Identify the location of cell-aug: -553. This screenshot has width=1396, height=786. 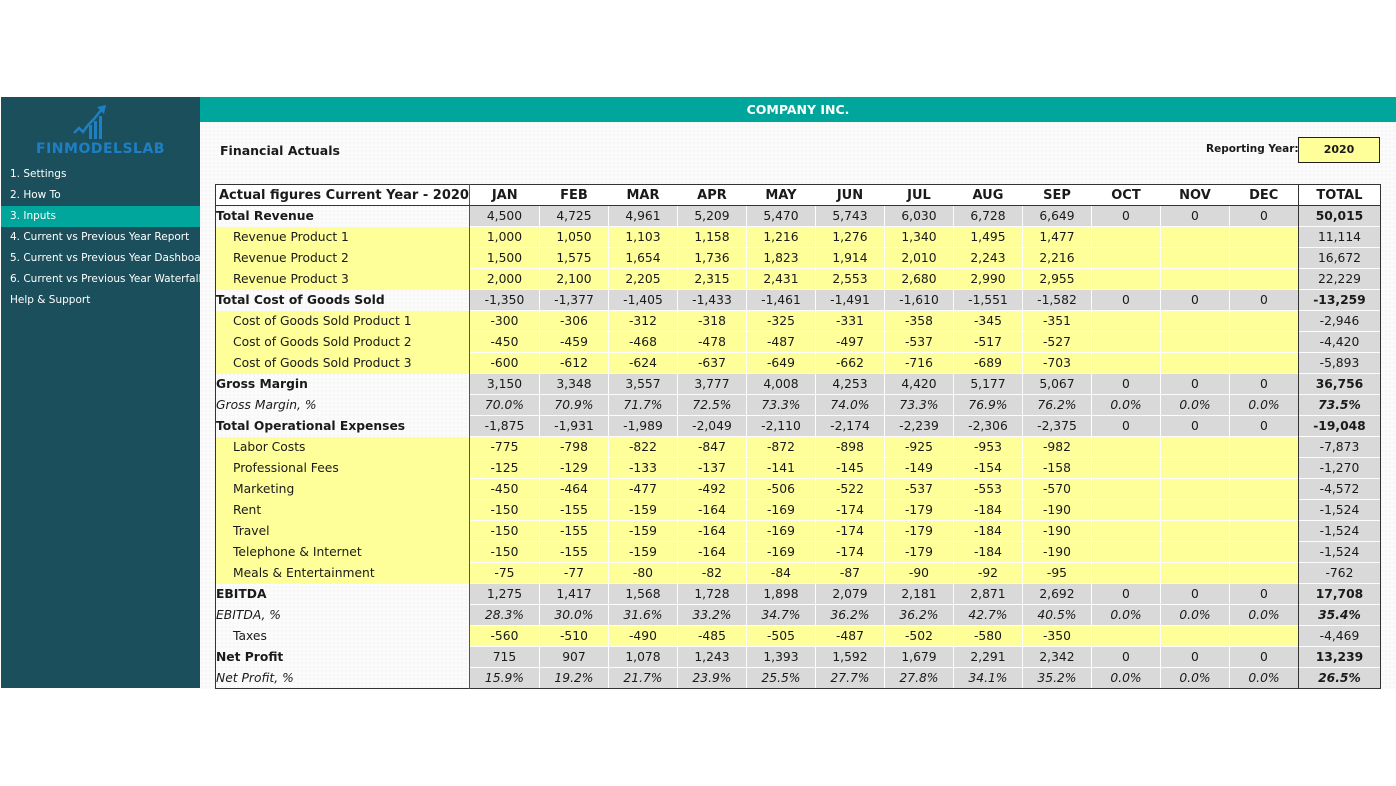
(987, 489).